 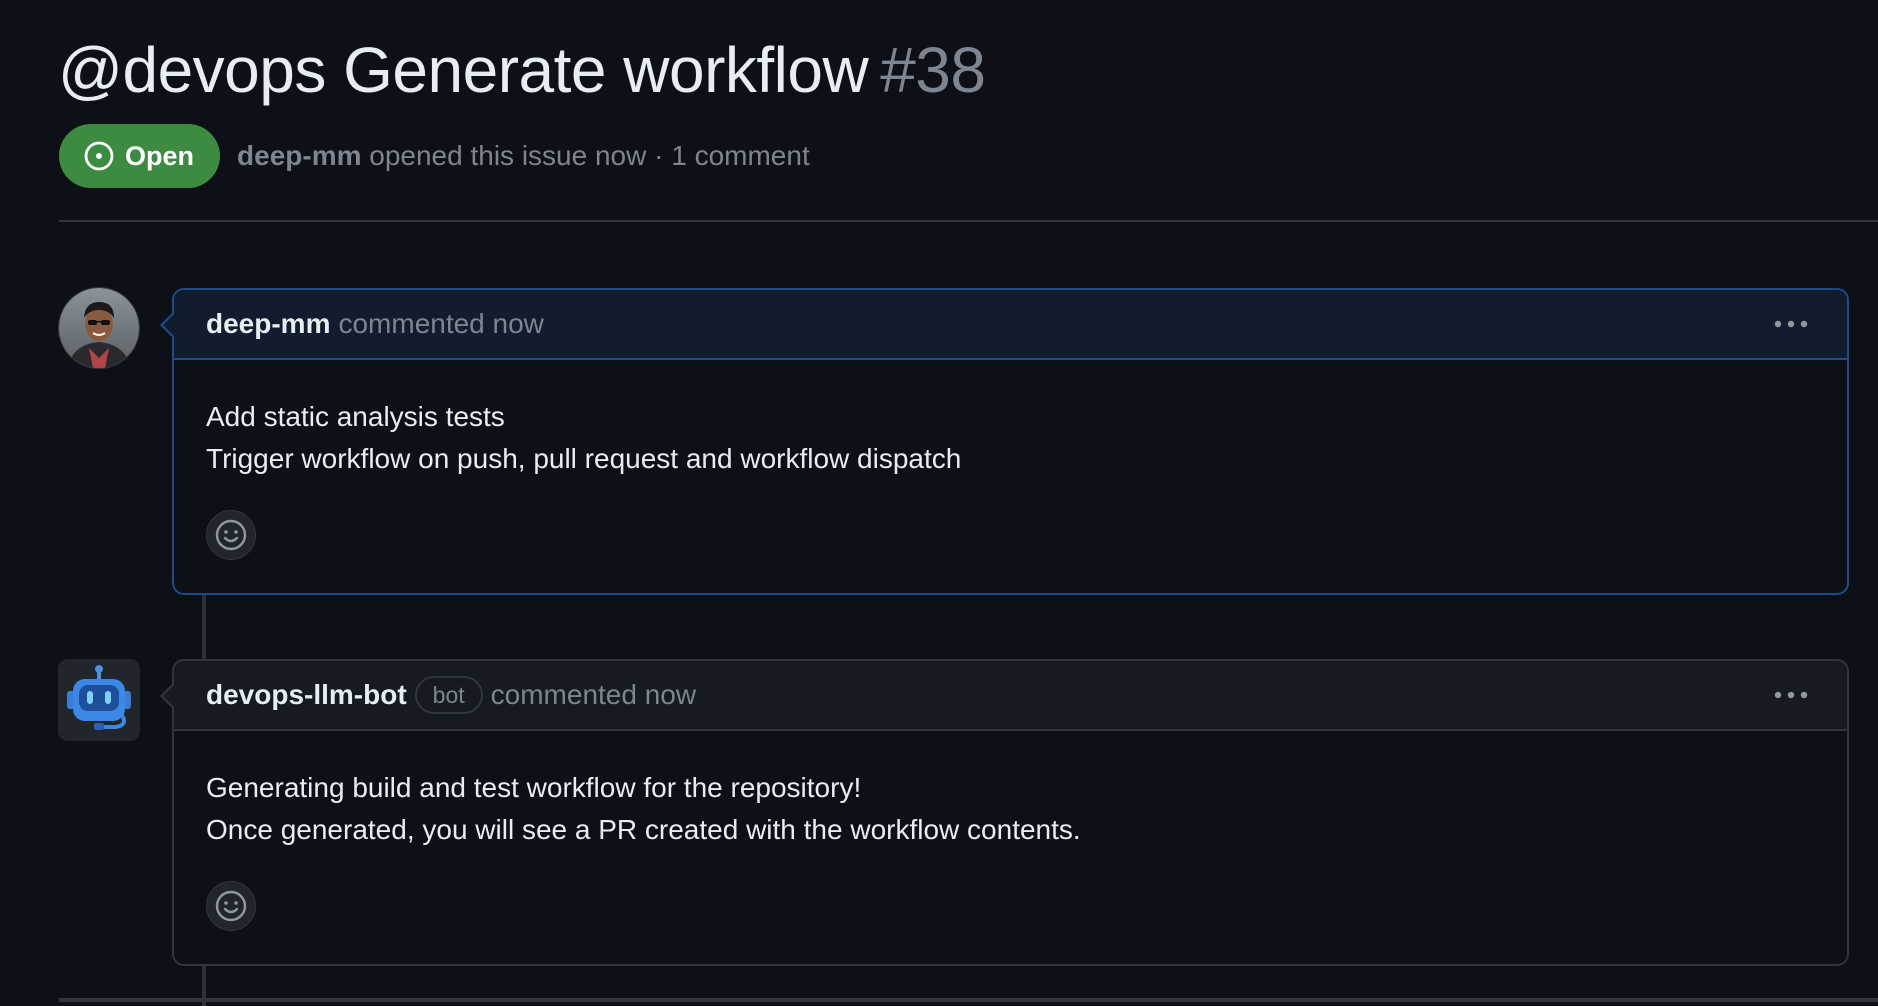 I want to click on comment-author: devops-llm-bot, so click(x=306, y=695).